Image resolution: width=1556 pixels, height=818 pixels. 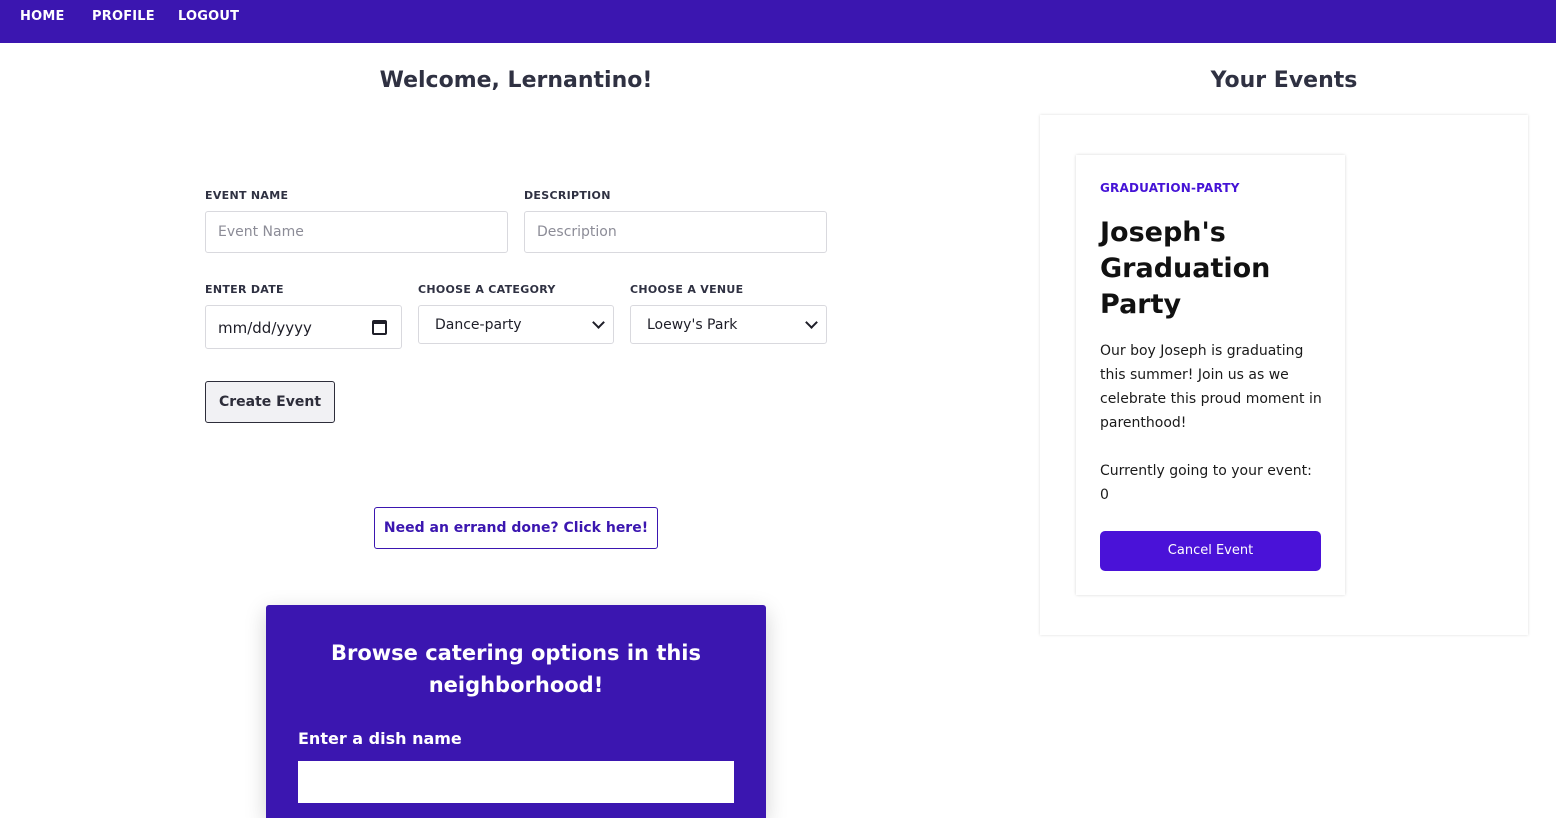 What do you see at coordinates (487, 289) in the screenshot?
I see `category-label: CHOOSE A CATEGORY` at bounding box center [487, 289].